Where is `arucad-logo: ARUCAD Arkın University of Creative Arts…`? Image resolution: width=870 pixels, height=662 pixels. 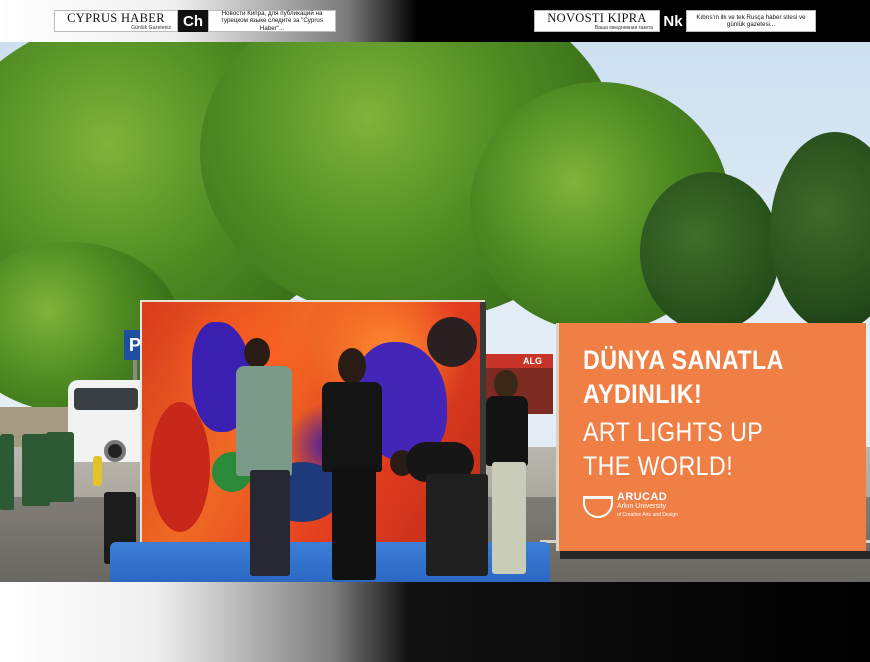 arucad-logo: ARUCAD Arkın University of Creative Arts… is located at coordinates (630, 505).